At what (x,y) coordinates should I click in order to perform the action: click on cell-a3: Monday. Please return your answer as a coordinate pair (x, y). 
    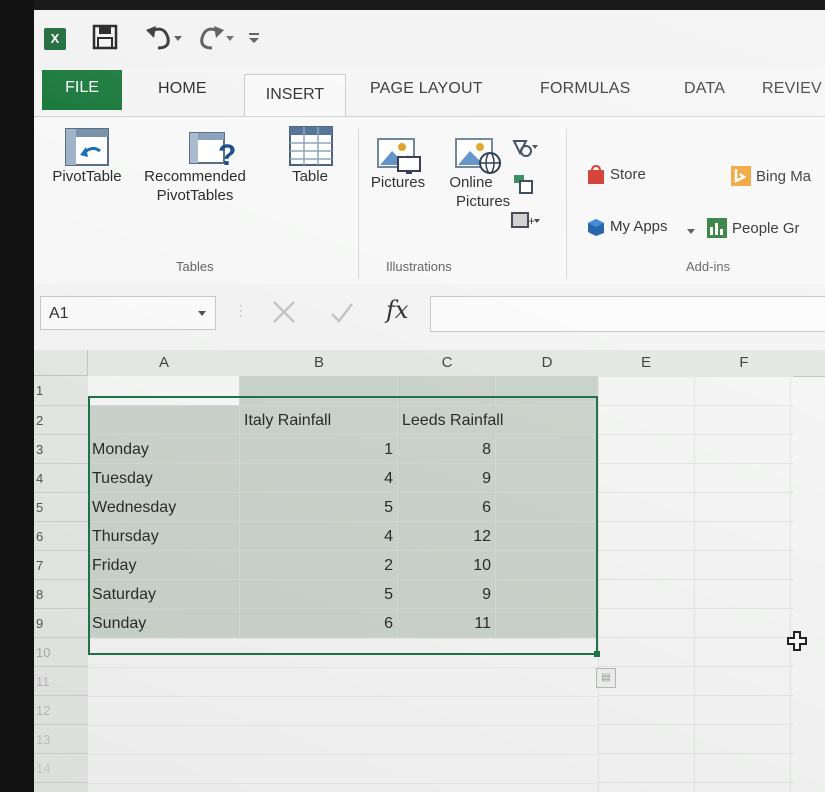
    Looking at the image, I should click on (164, 449).